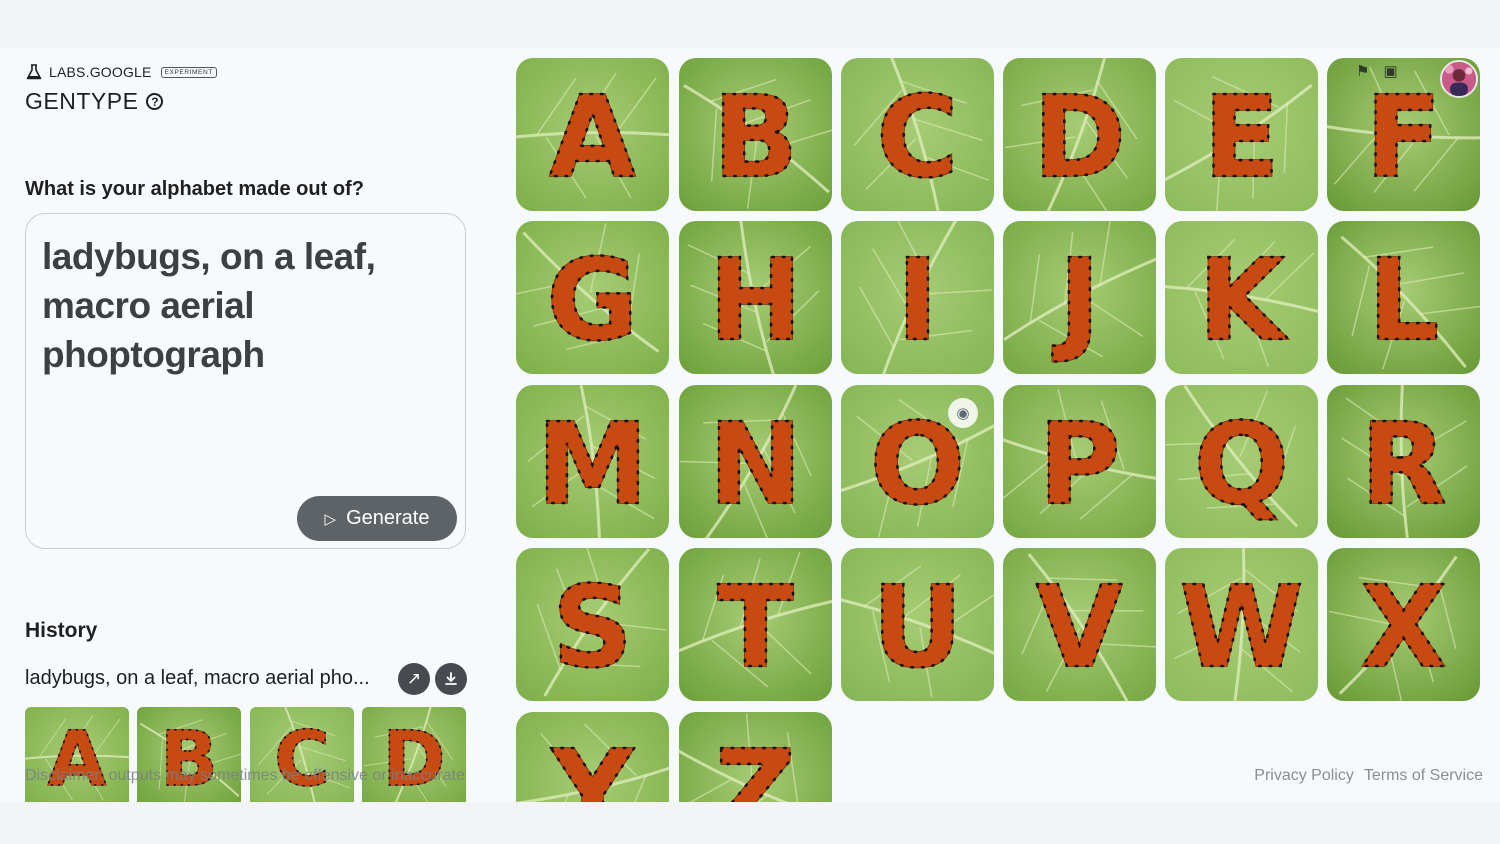  I want to click on history-thumbnail-d: D D, so click(414, 754).